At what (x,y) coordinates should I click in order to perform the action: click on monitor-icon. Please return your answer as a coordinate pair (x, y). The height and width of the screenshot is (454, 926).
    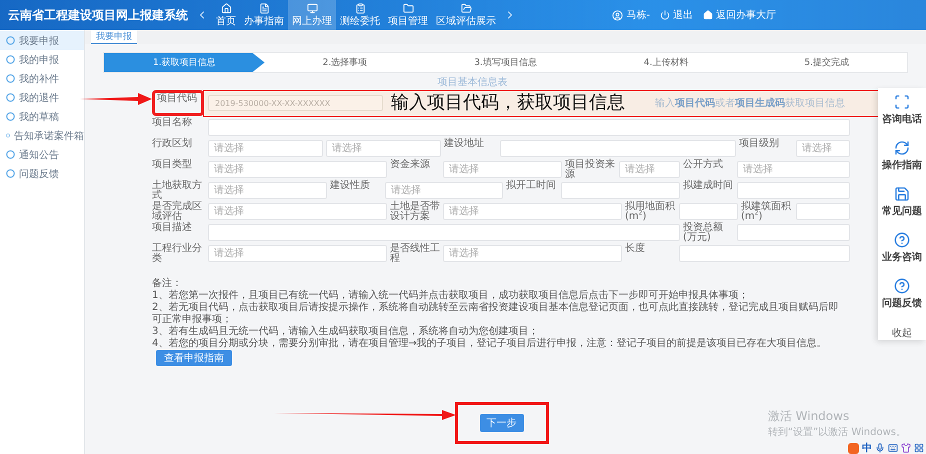
    Looking at the image, I should click on (312, 8).